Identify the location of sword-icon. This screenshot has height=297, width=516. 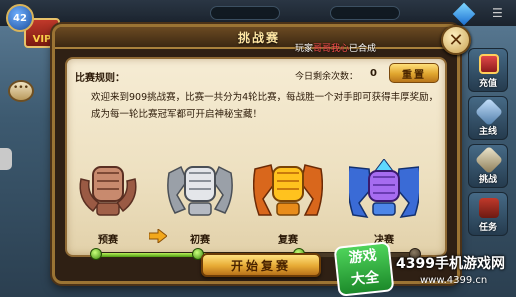
(489, 160).